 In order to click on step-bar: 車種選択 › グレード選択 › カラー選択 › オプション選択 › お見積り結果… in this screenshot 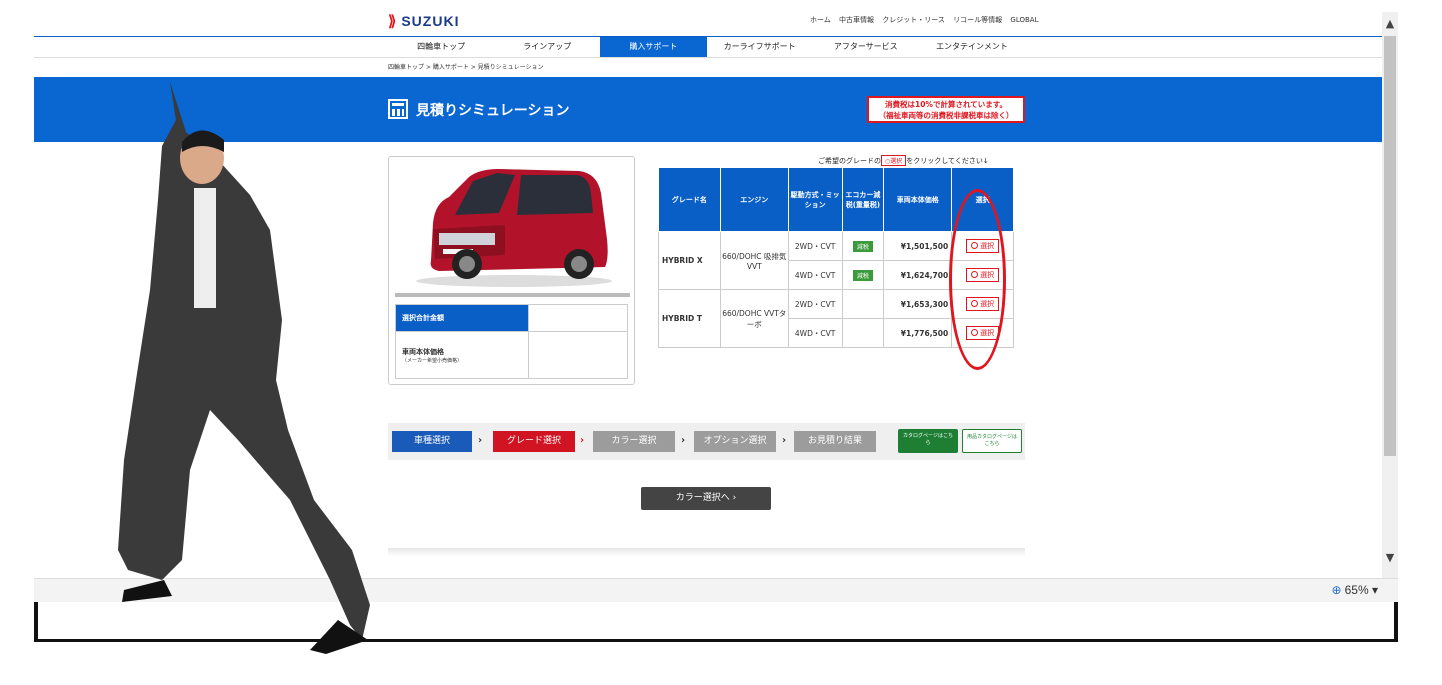, I will do `click(706, 441)`.